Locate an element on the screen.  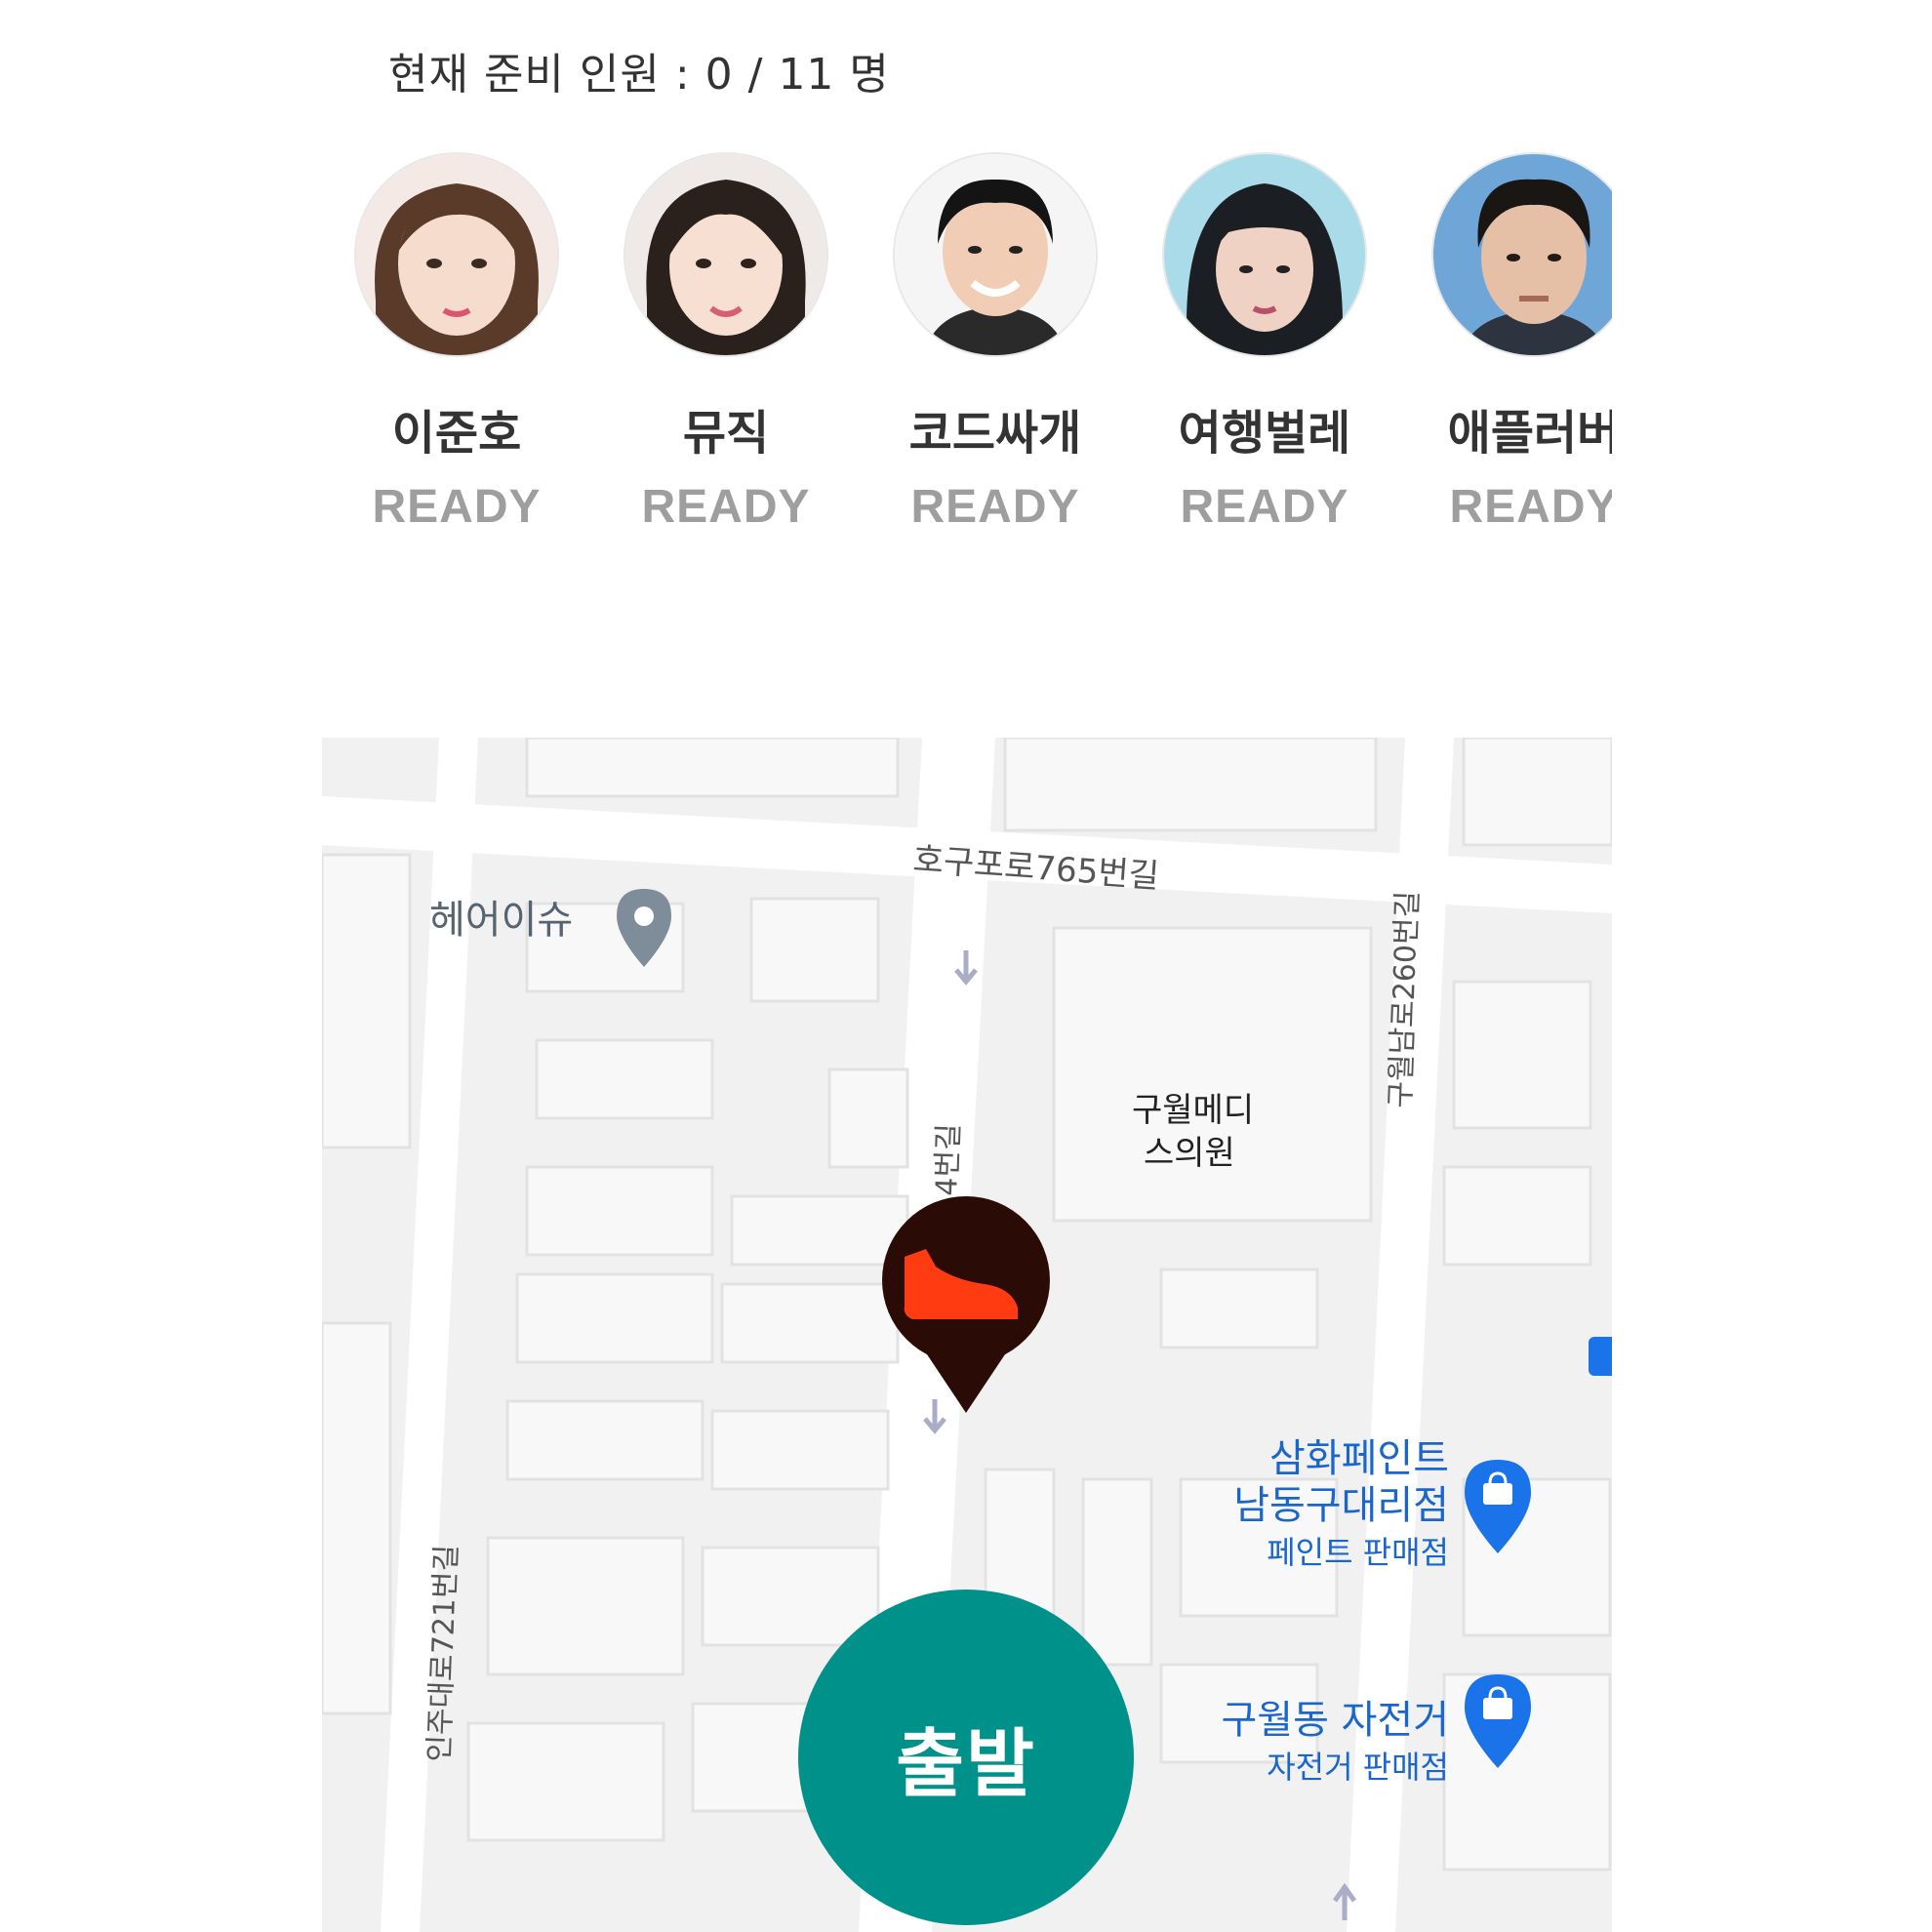
member-item: 애플러버 READY is located at coordinates (1505, 339).